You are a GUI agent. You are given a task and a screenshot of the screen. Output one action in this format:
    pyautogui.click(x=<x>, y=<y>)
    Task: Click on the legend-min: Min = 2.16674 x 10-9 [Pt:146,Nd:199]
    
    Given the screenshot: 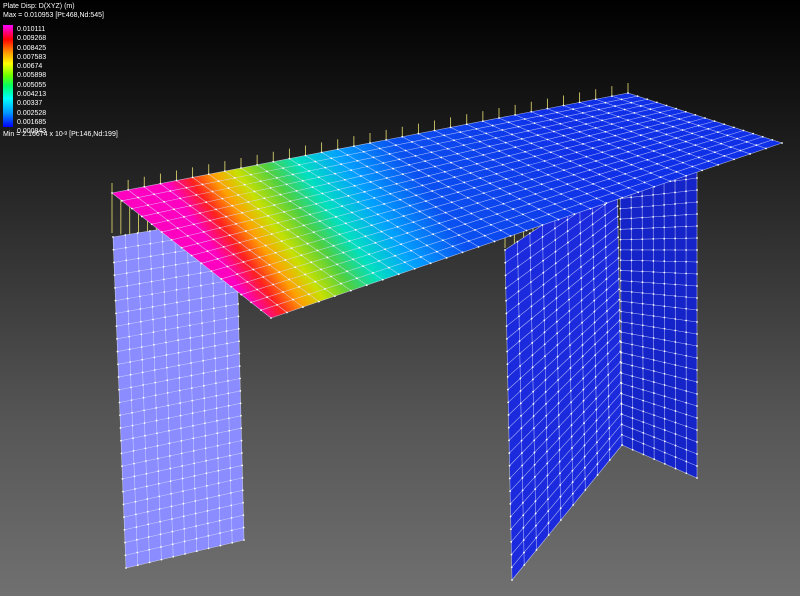 What is the action you would take?
    pyautogui.click(x=60, y=134)
    